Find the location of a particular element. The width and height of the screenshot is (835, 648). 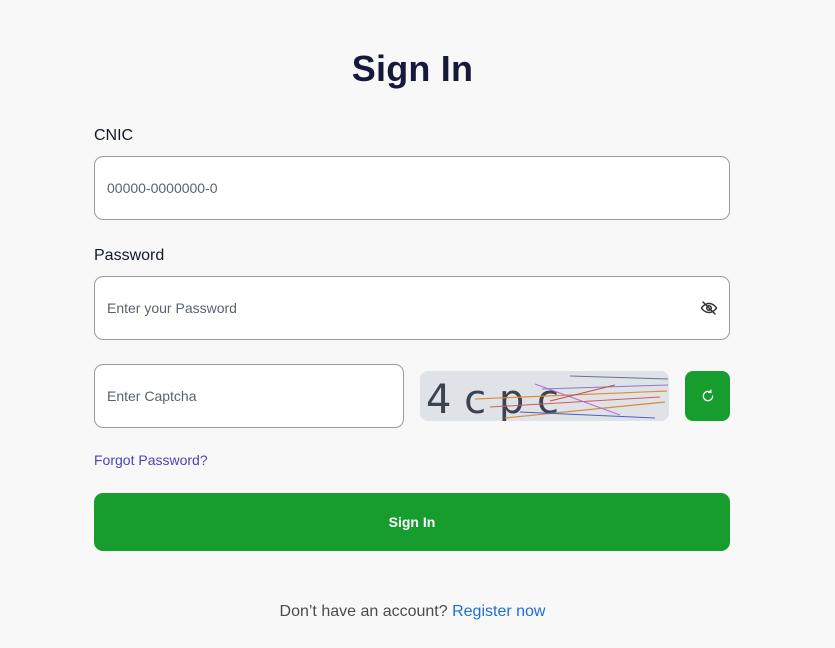

captcha-input is located at coordinates (249, 396).